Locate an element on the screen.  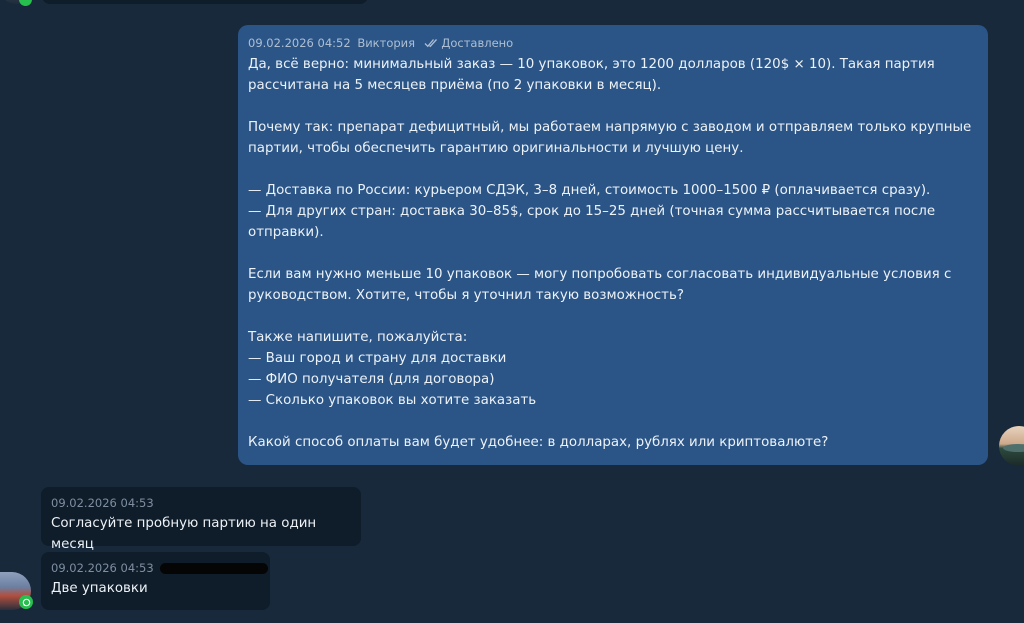
previous-message-bubble is located at coordinates (205, 2).